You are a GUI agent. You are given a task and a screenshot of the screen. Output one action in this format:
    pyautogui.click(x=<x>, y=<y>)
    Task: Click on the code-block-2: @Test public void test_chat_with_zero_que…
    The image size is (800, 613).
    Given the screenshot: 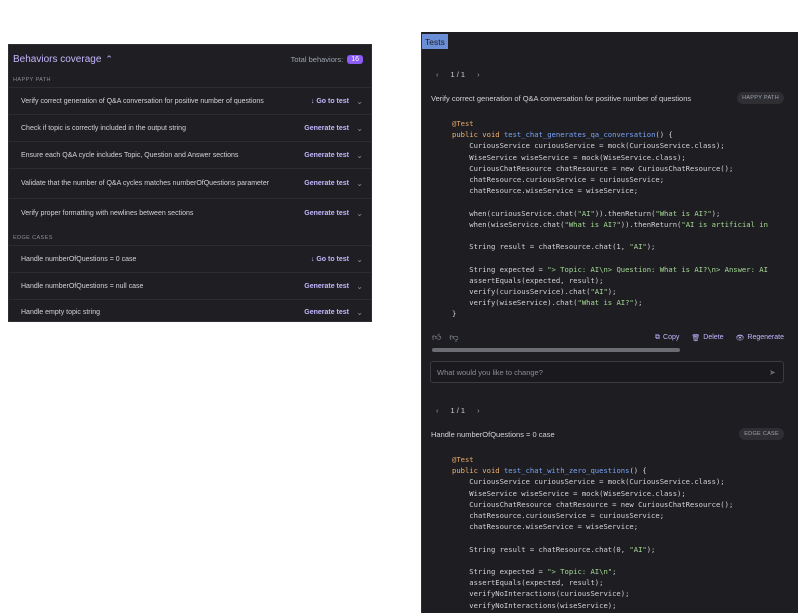 What is the action you would take?
    pyautogui.click(x=592, y=532)
    